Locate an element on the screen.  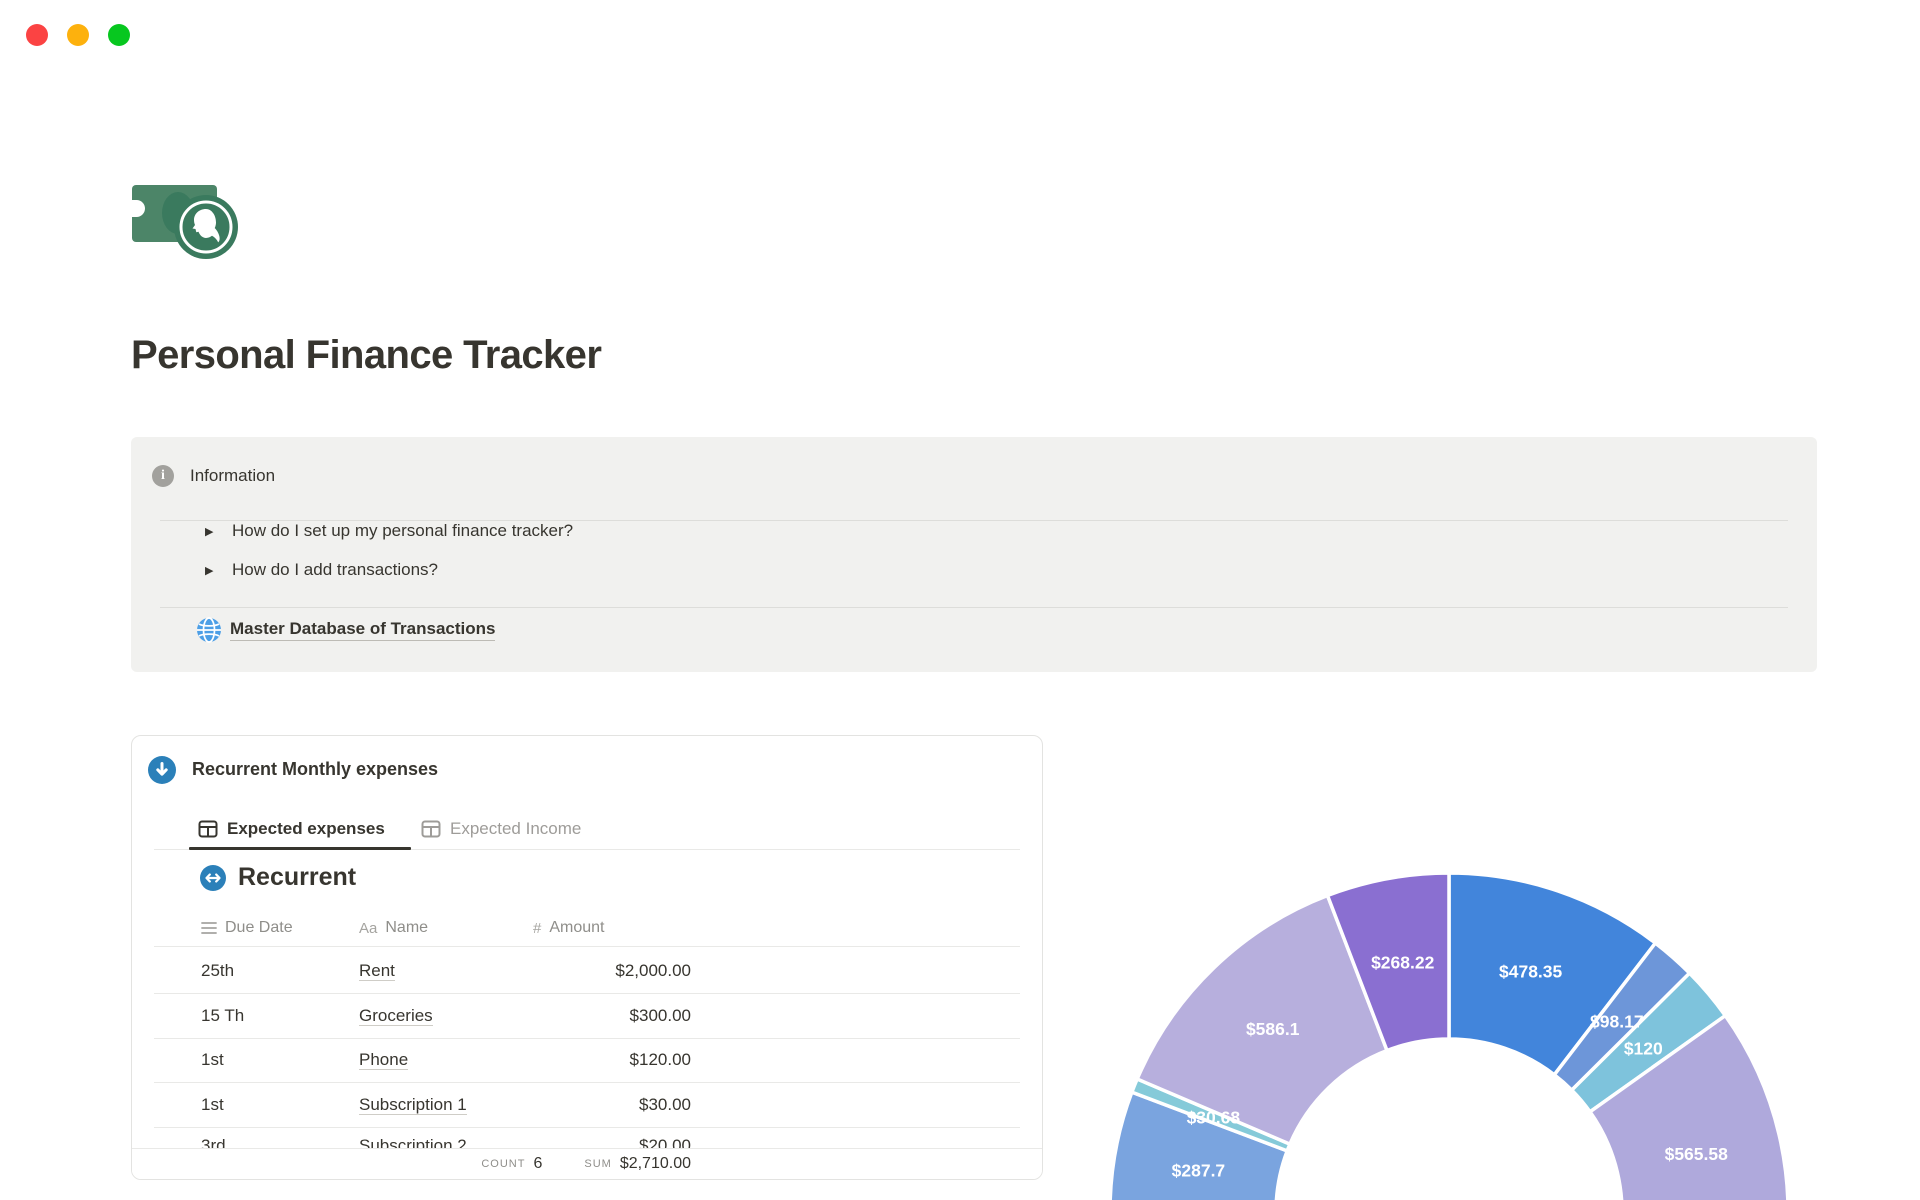
aa-icon: Aa is located at coordinates (368, 928).